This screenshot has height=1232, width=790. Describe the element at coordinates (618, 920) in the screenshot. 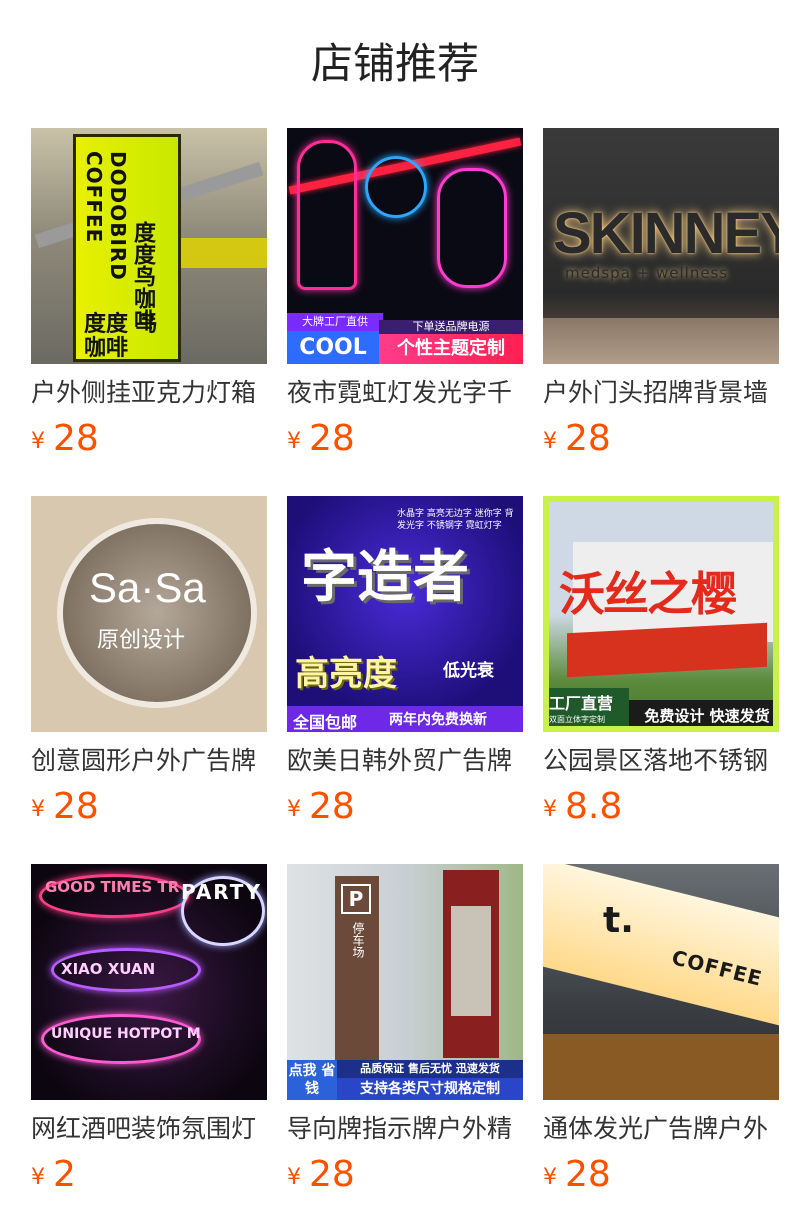

I see `image-text: t.` at that location.